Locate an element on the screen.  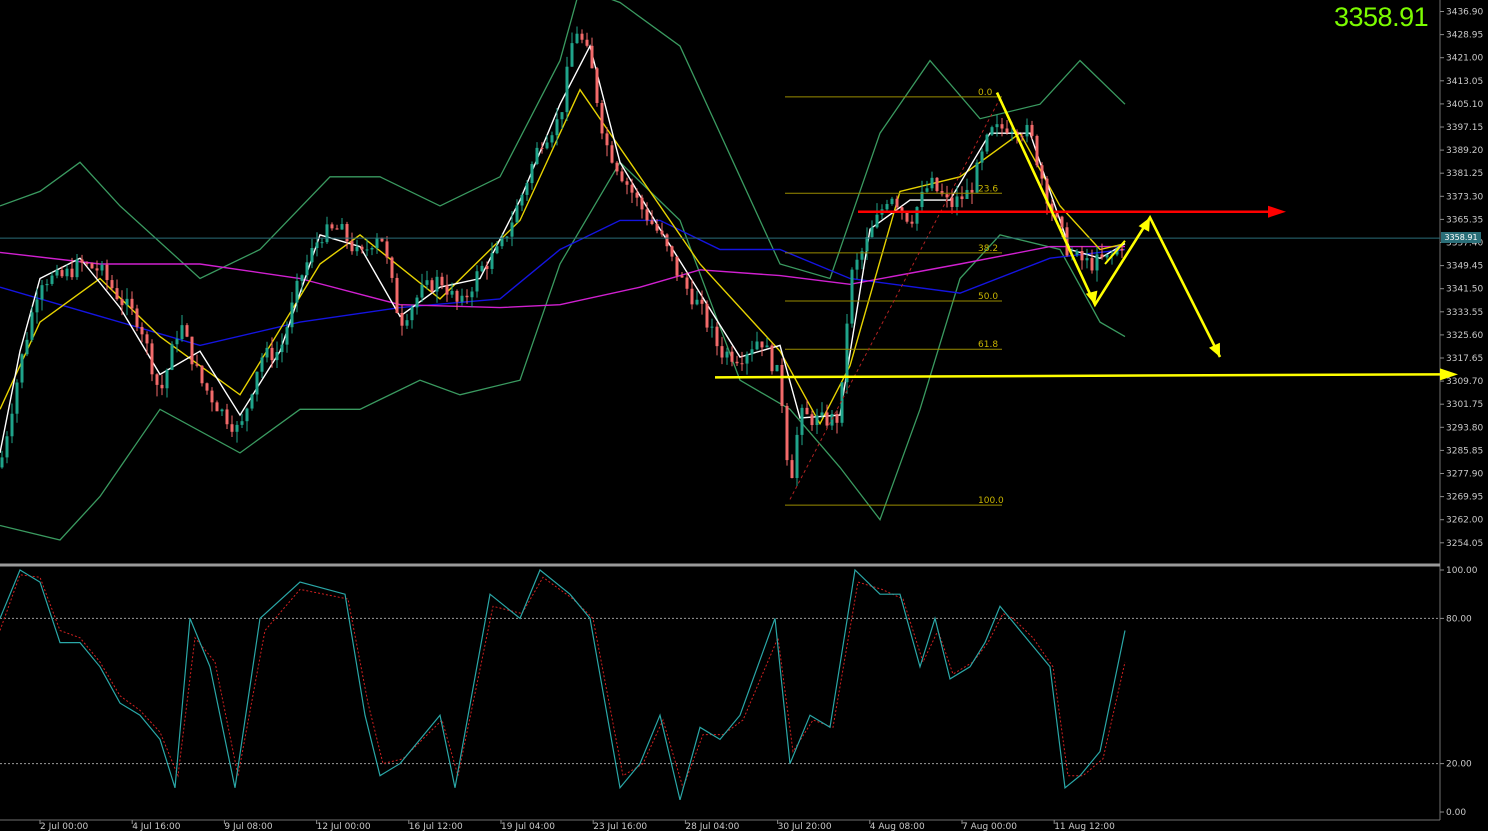
time-tick-label: 9 Jul 08:00 is located at coordinates (248, 826).